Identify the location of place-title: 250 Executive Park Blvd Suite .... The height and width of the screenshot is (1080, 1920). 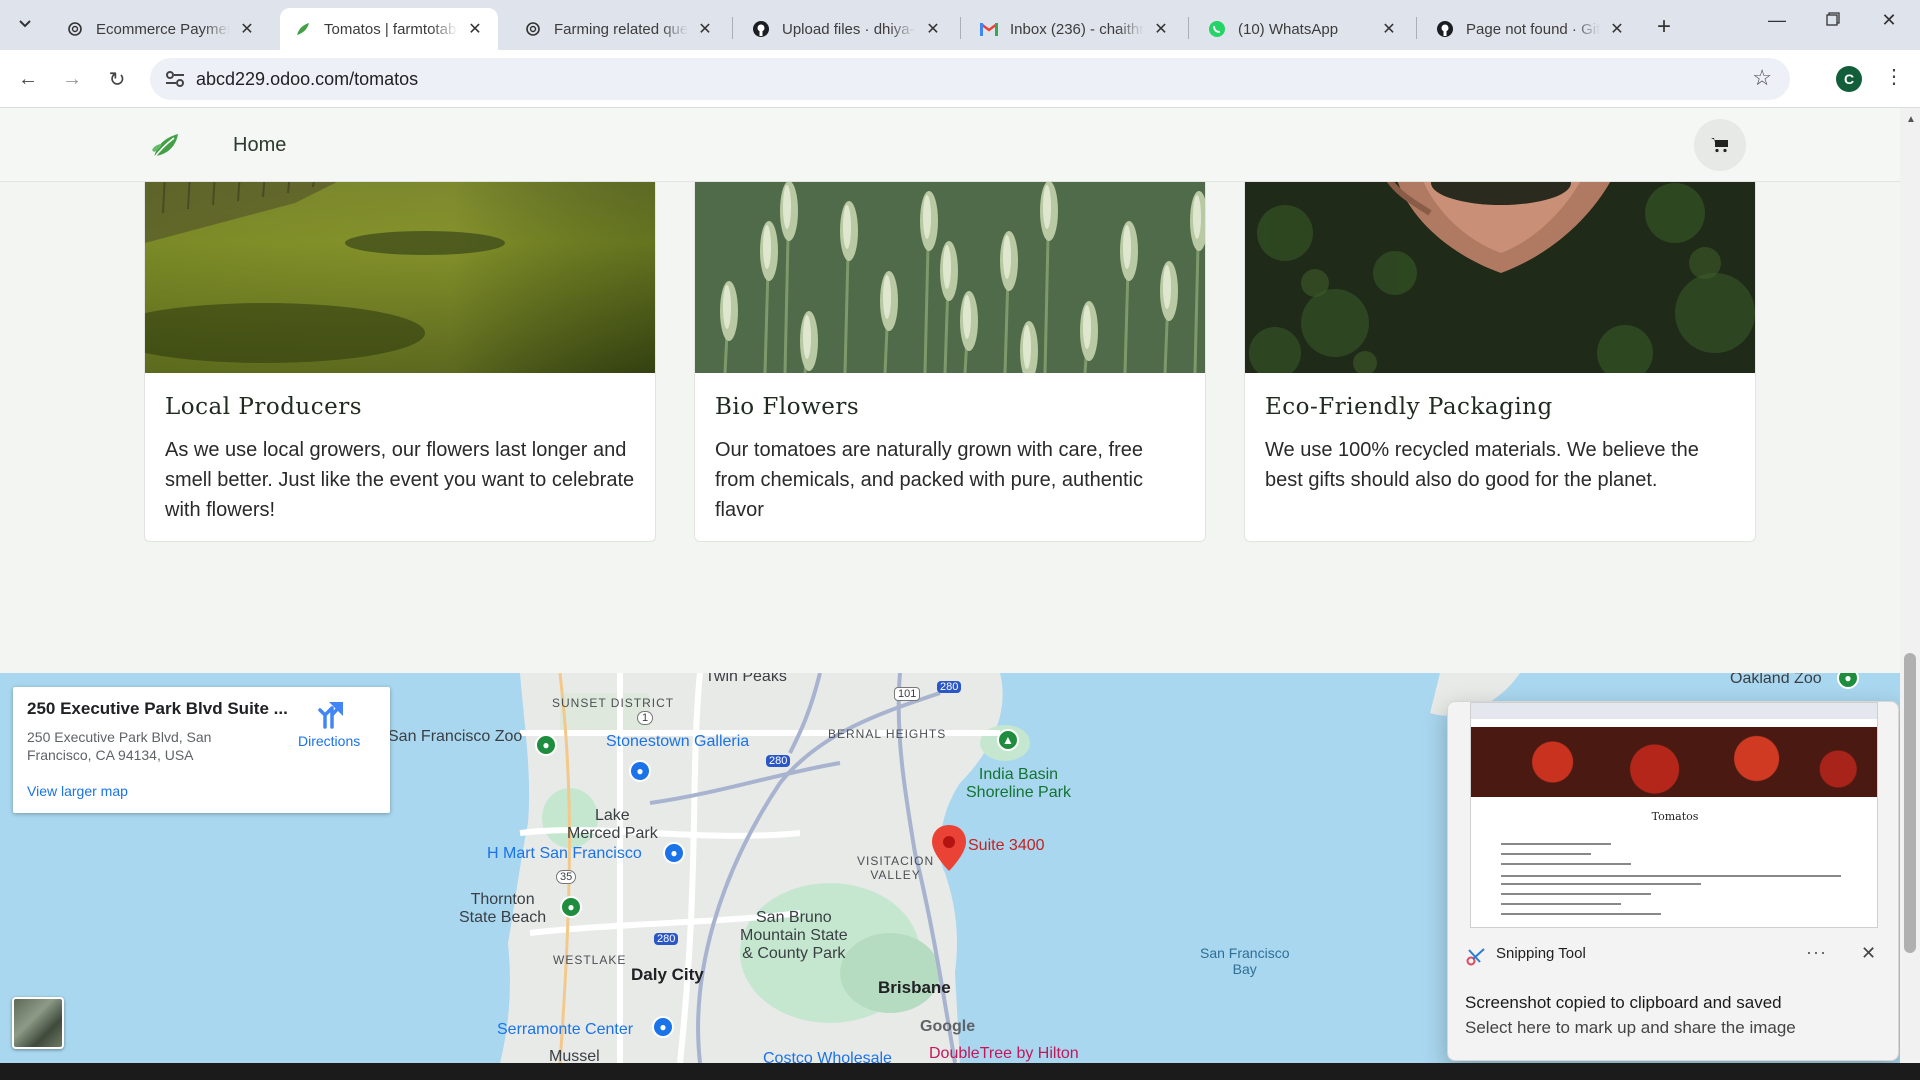
(157, 708).